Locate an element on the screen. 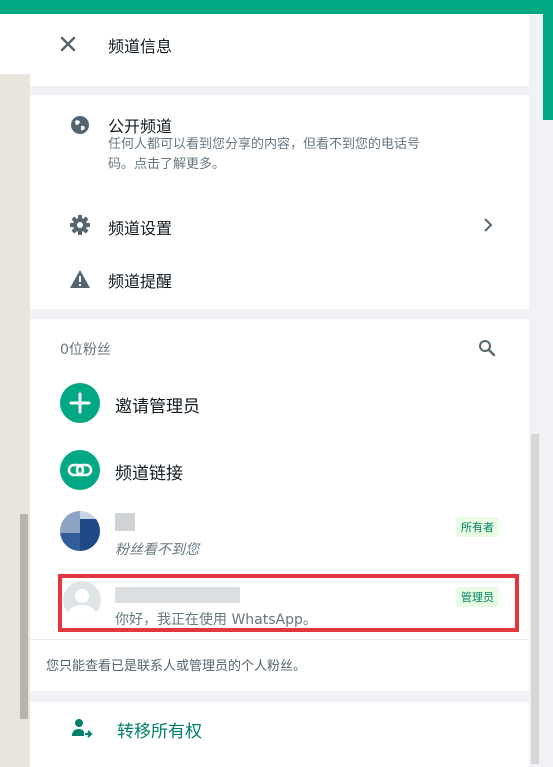 The width and height of the screenshot is (553, 767). chat-scrollbar is located at coordinates (24, 616).